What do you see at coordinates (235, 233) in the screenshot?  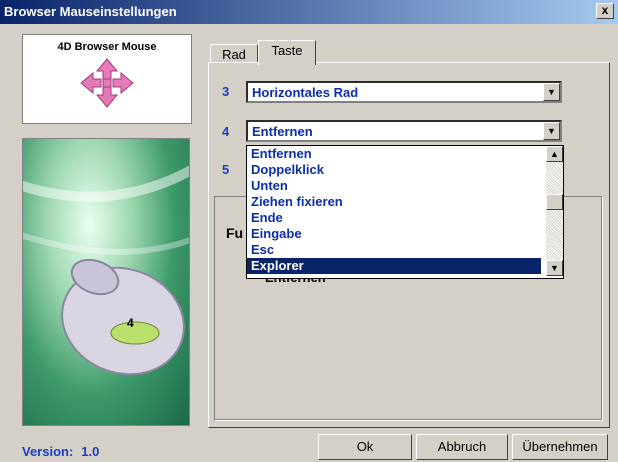 I see `group-label: Fu` at bounding box center [235, 233].